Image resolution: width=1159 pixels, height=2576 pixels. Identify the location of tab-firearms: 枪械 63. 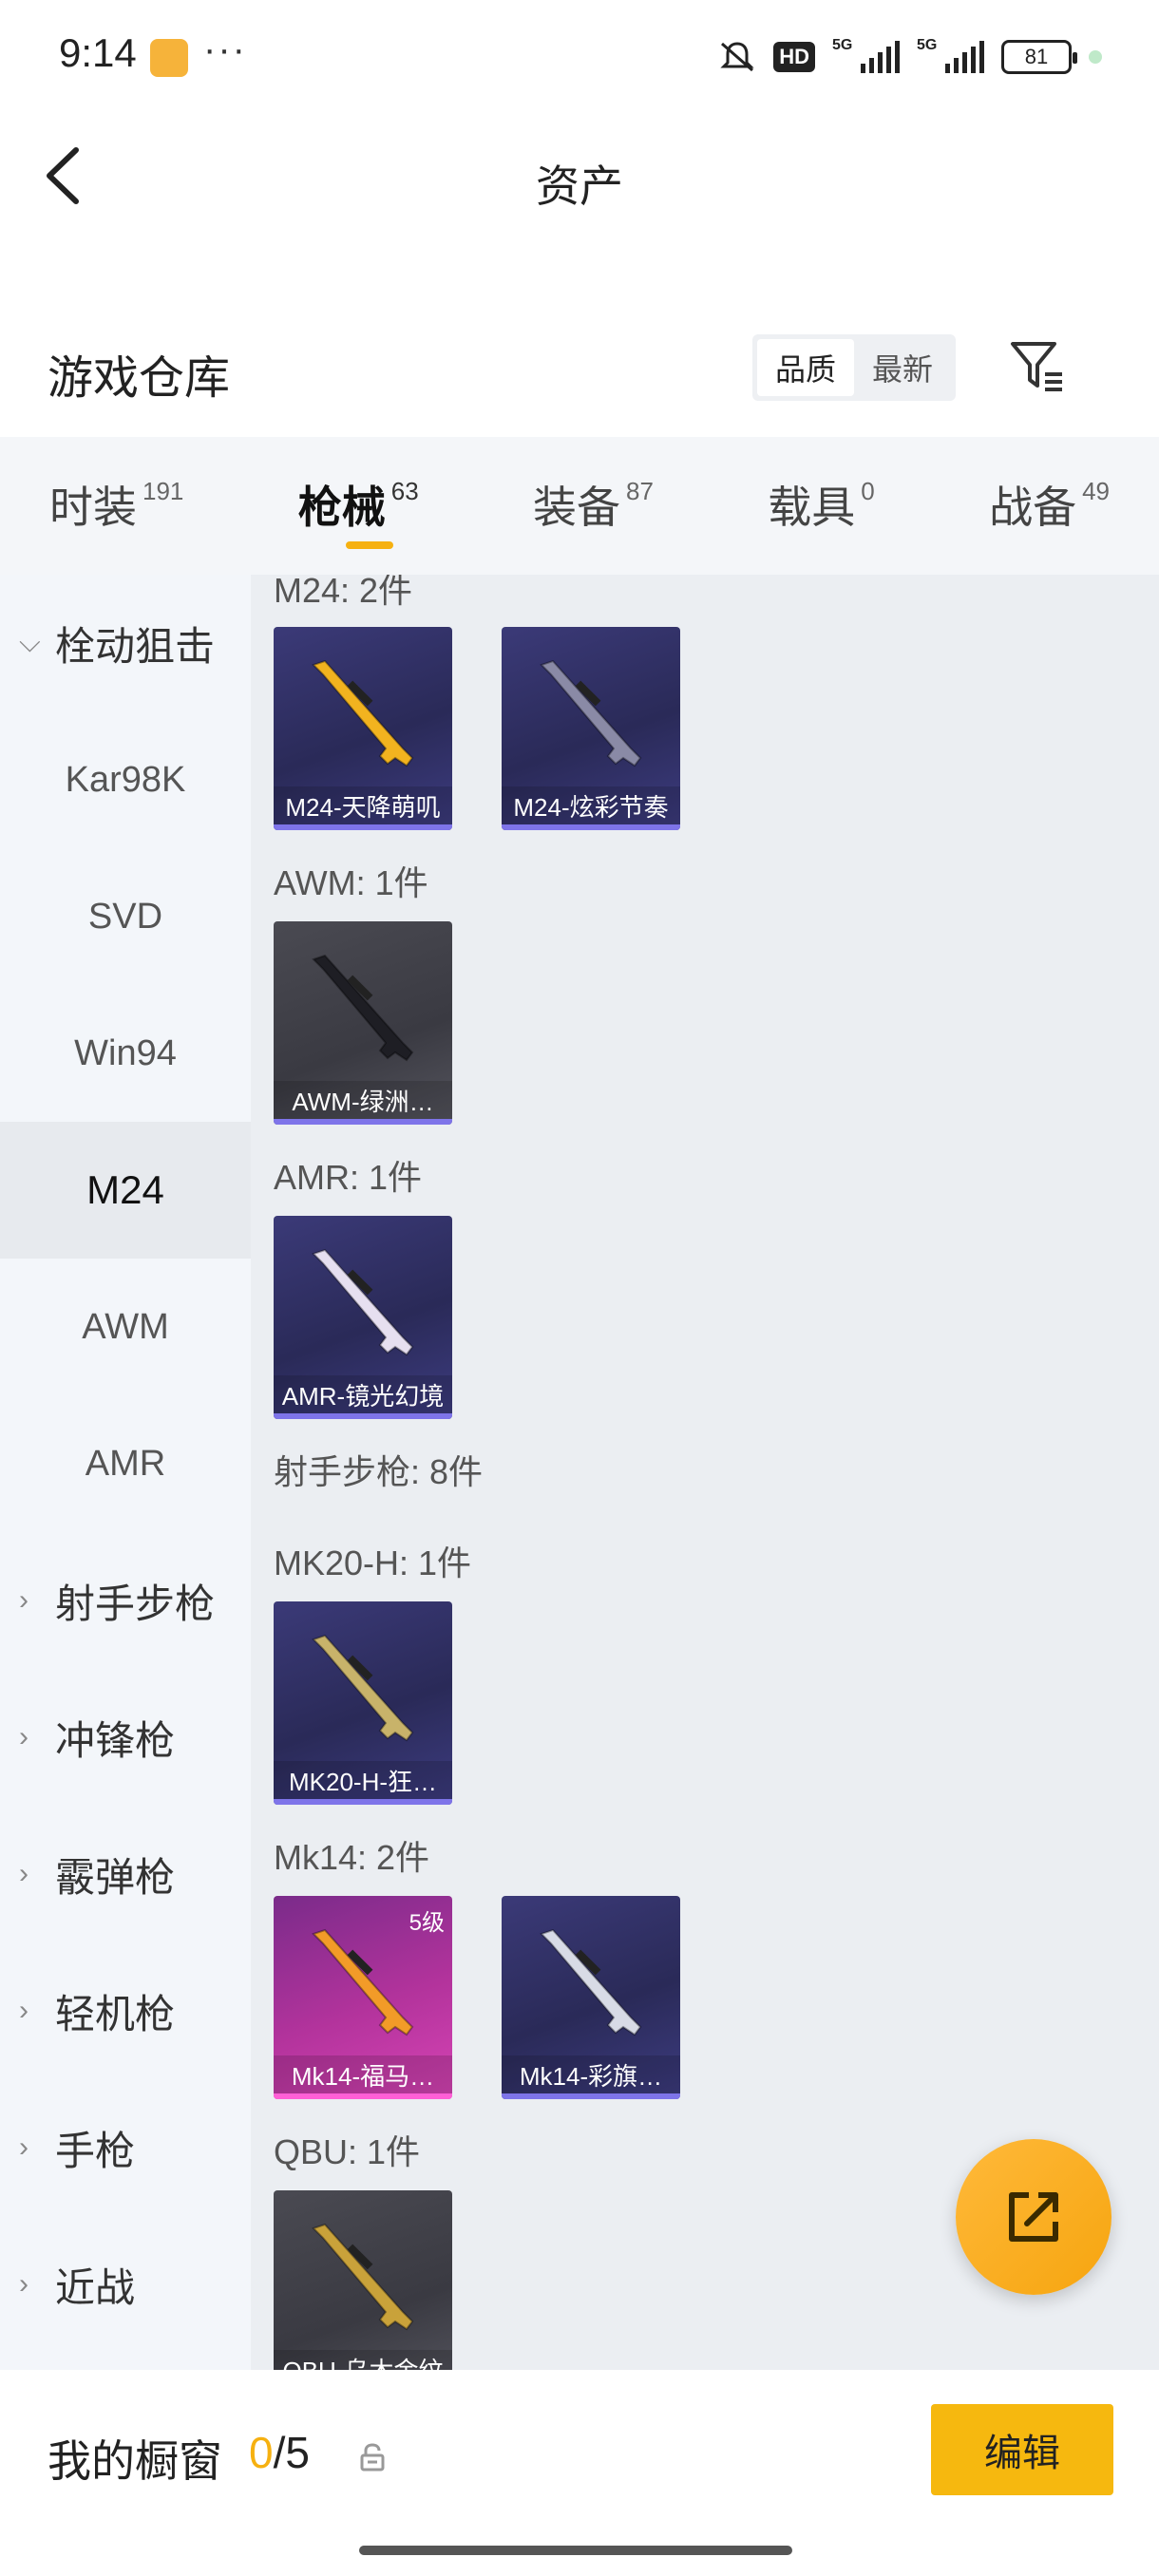
(358, 506).